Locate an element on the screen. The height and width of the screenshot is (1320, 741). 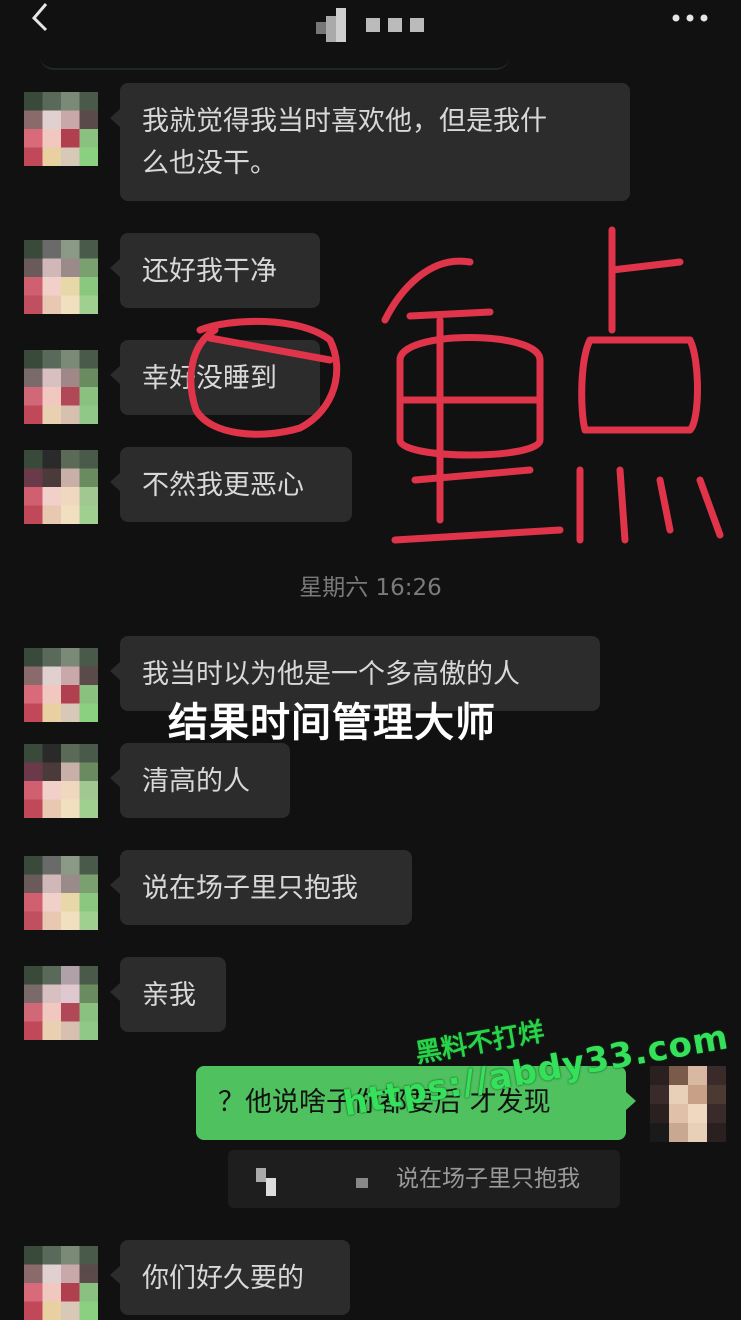
message-text: 幸好没睡到 is located at coordinates (220, 379).